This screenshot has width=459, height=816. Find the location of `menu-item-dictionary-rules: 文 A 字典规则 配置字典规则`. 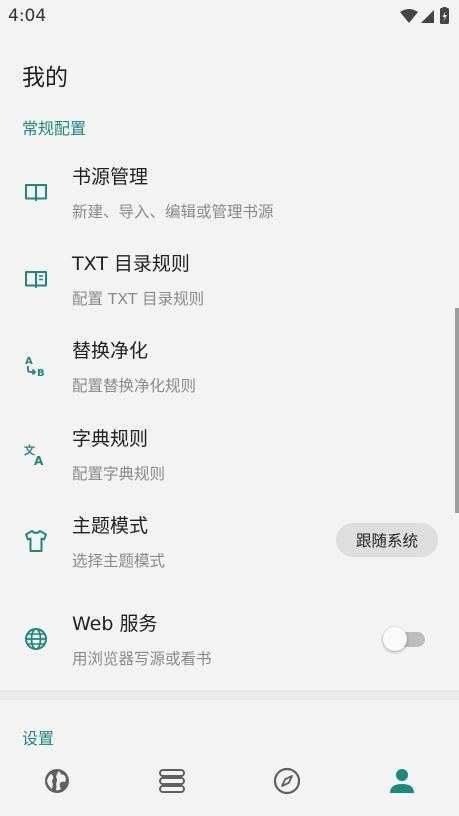

menu-item-dictionary-rules: 文 A 字典规则 配置字典规则 is located at coordinates (229, 454).